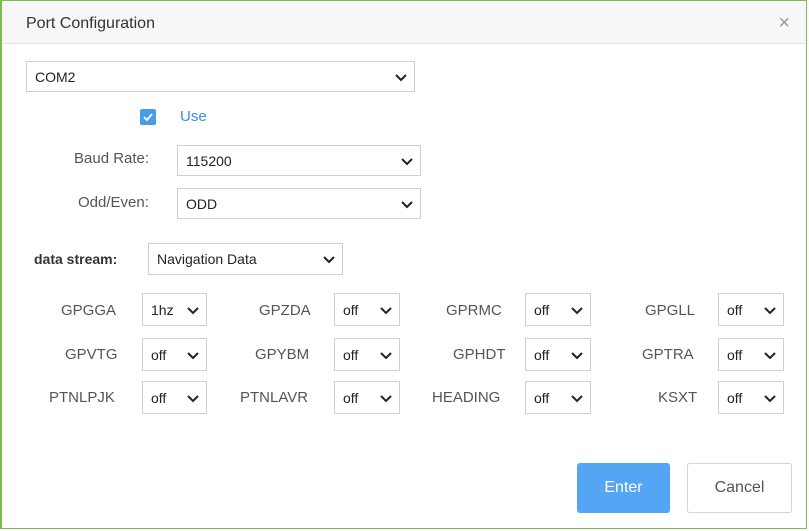  I want to click on close-icon: ×, so click(784, 23).